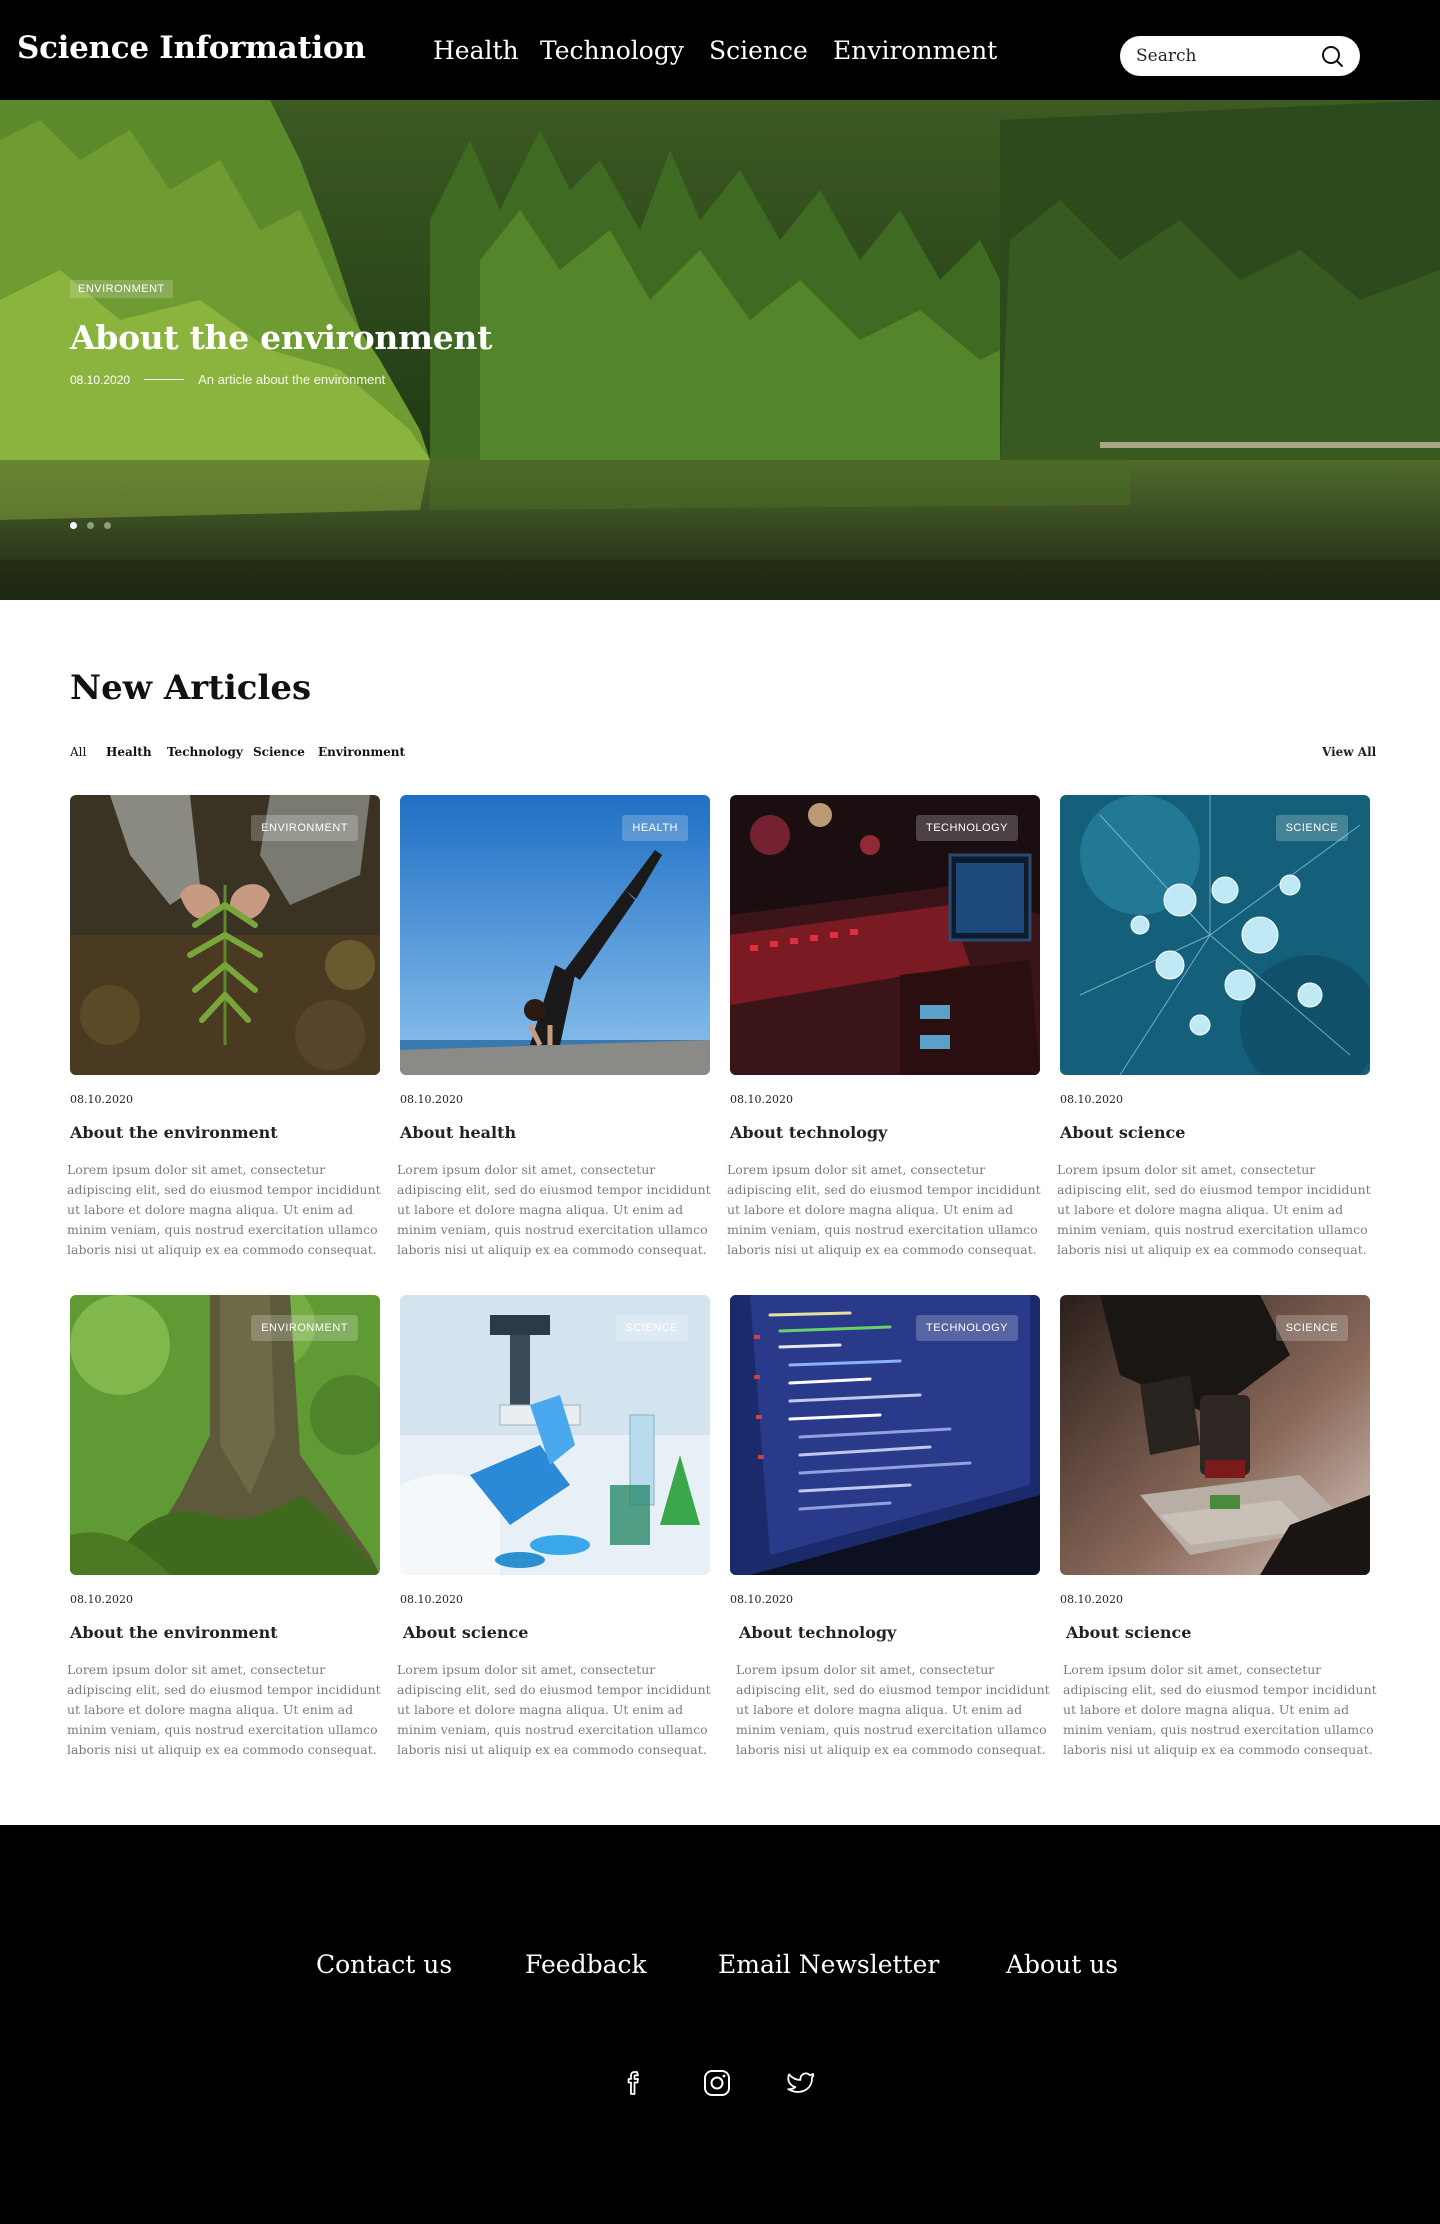 The image size is (1440, 2224). Describe the element at coordinates (1332, 56) in the screenshot. I see `search-icon` at that location.